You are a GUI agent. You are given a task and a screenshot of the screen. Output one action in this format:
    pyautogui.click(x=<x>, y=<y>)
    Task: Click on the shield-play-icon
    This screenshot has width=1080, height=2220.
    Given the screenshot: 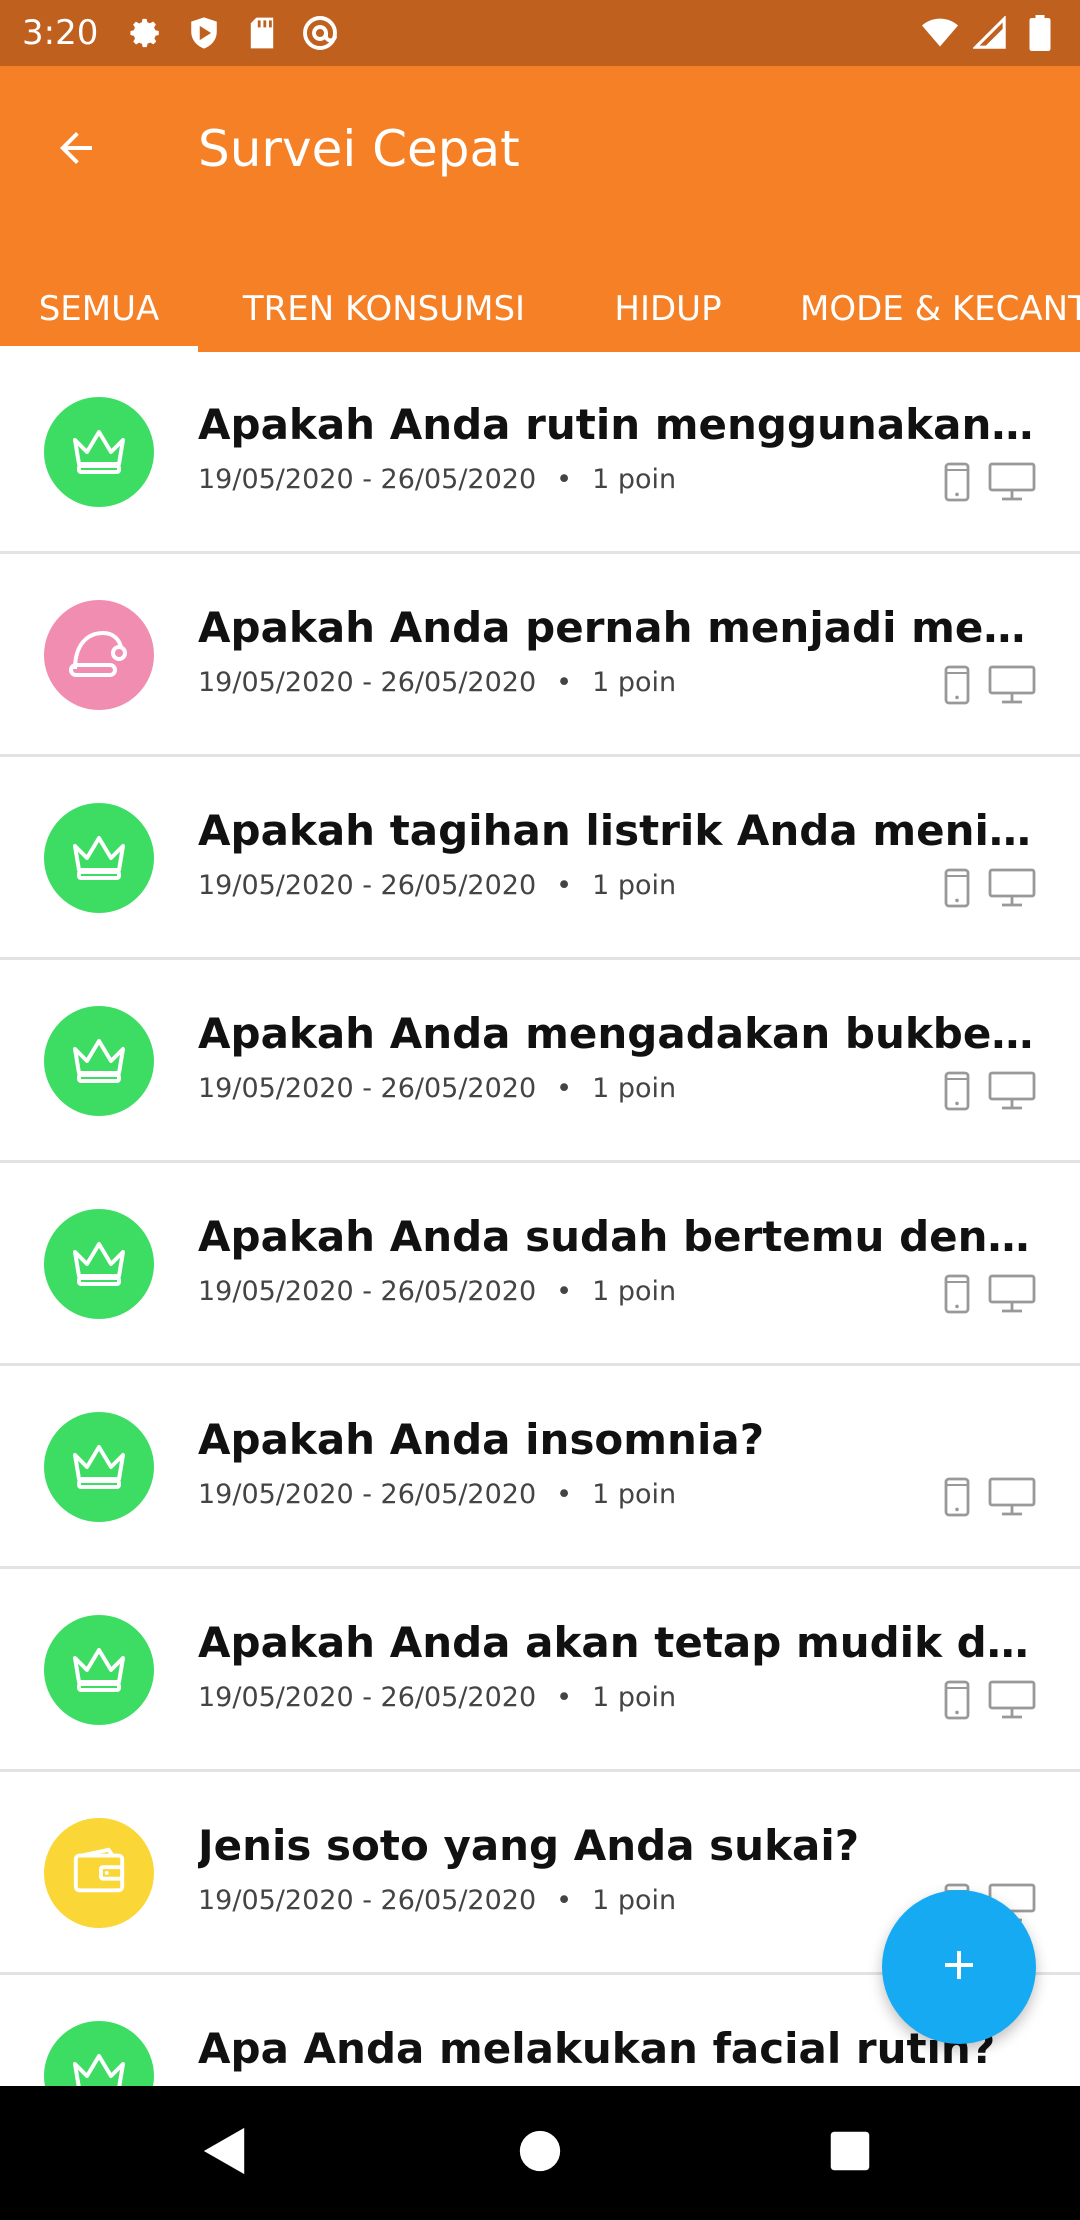 What is the action you would take?
    pyautogui.click(x=204, y=33)
    